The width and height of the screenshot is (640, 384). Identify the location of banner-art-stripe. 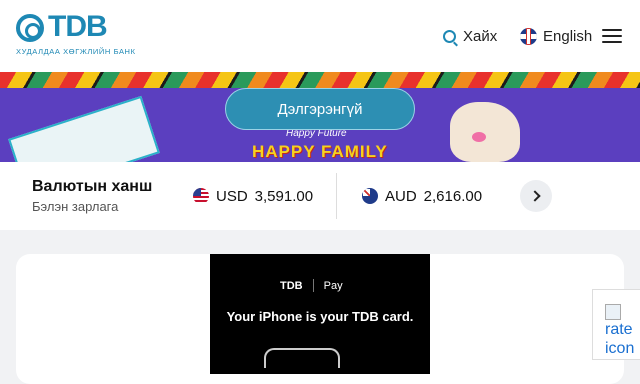
(320, 80).